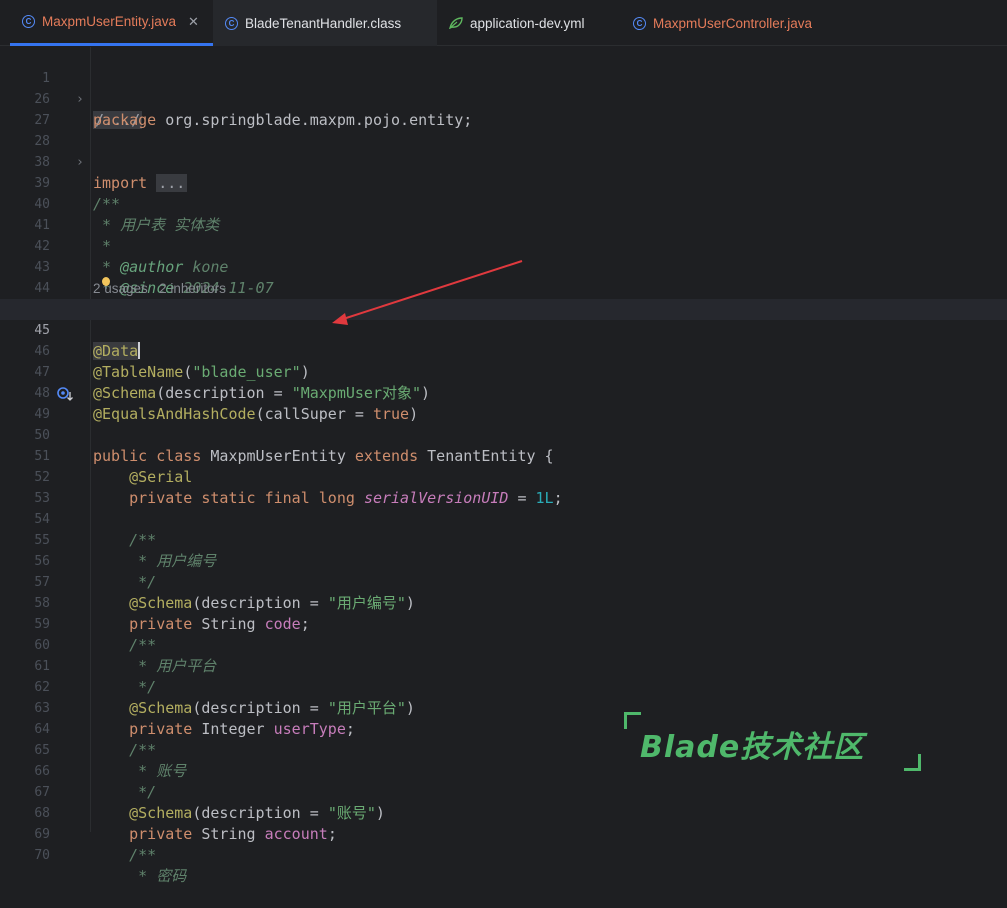  I want to click on tab-maxpm-user-entity: C MaxpmUserEntity.java ✕, so click(111, 23).